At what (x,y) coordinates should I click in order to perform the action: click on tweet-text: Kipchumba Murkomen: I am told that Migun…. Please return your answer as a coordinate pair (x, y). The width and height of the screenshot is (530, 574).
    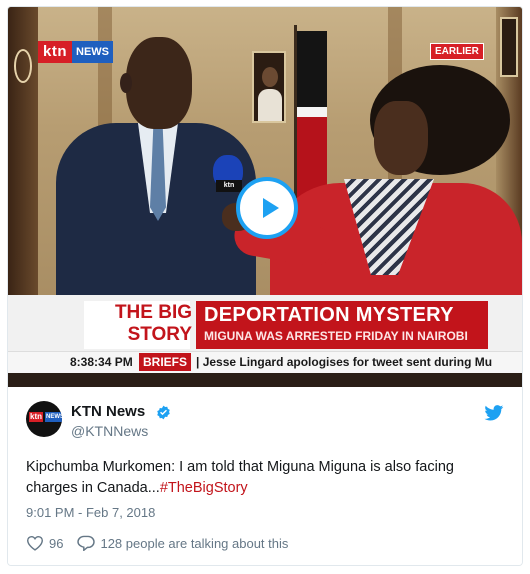
    Looking at the image, I should click on (266, 478).